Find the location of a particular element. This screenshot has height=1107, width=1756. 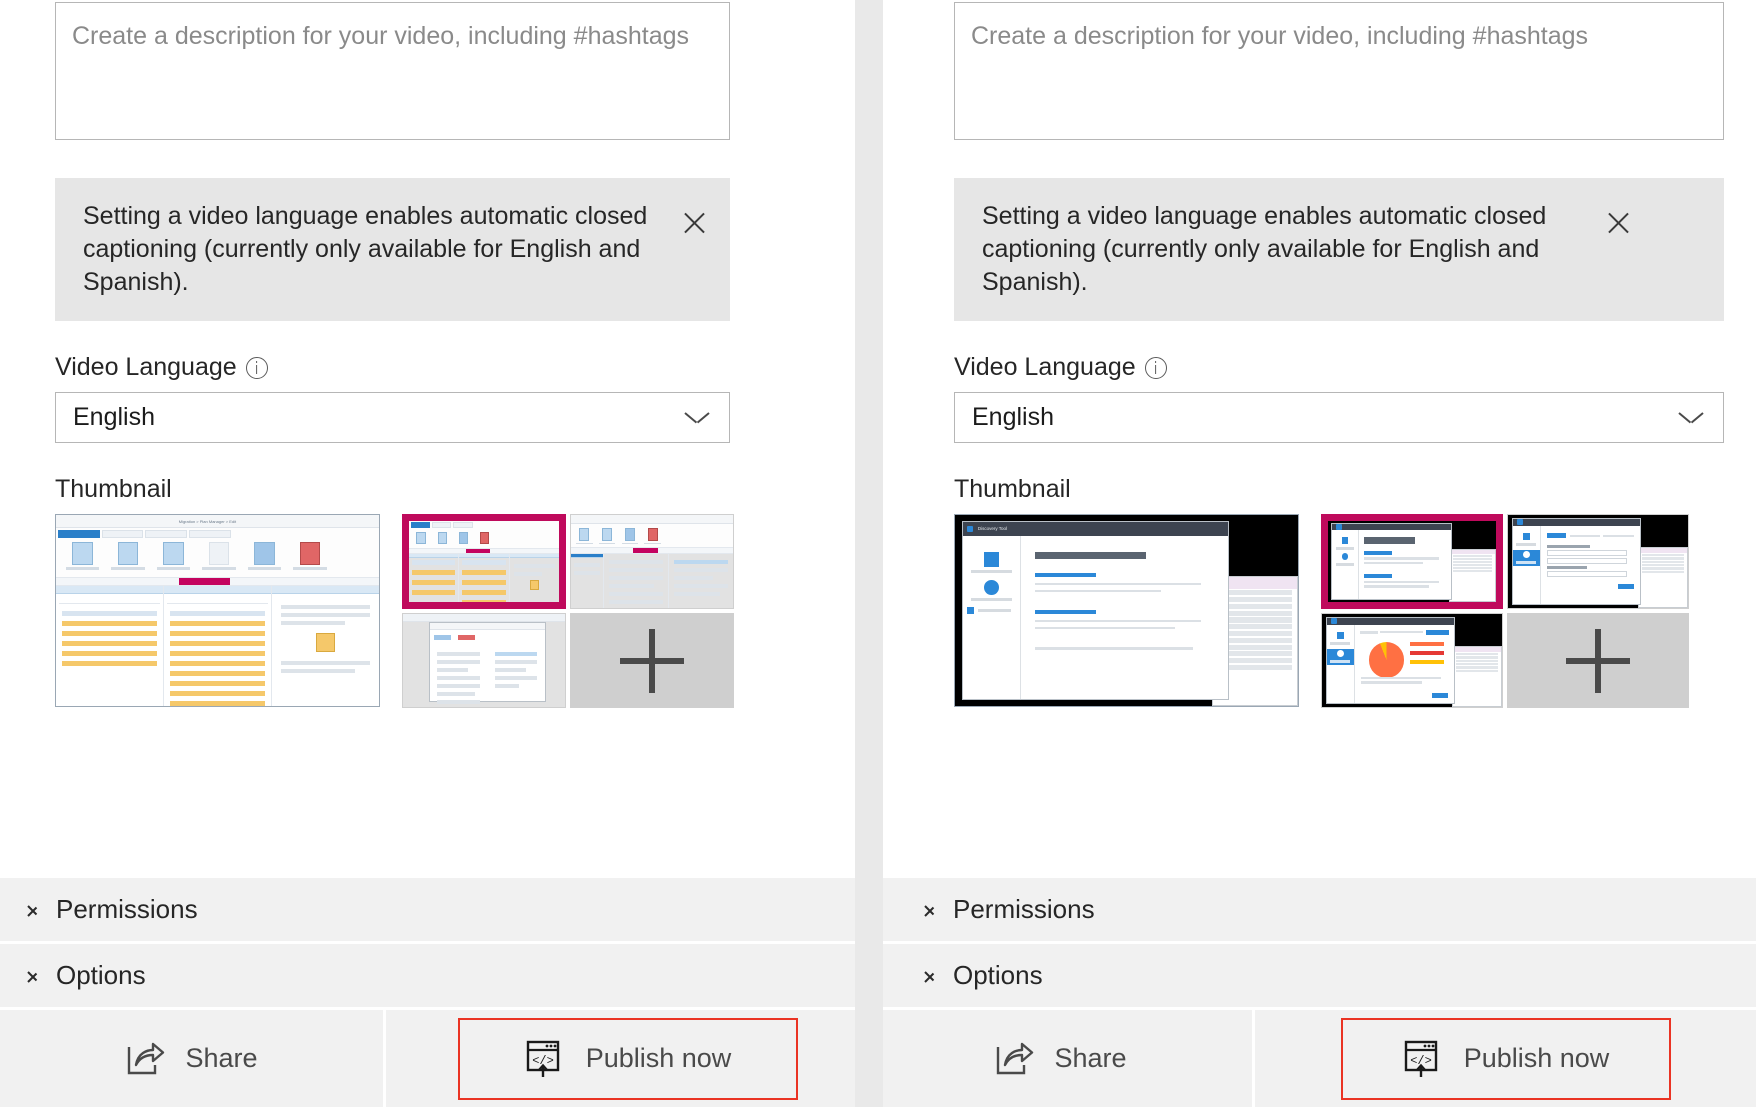

migration-tool-mock-small is located at coordinates (484, 561).